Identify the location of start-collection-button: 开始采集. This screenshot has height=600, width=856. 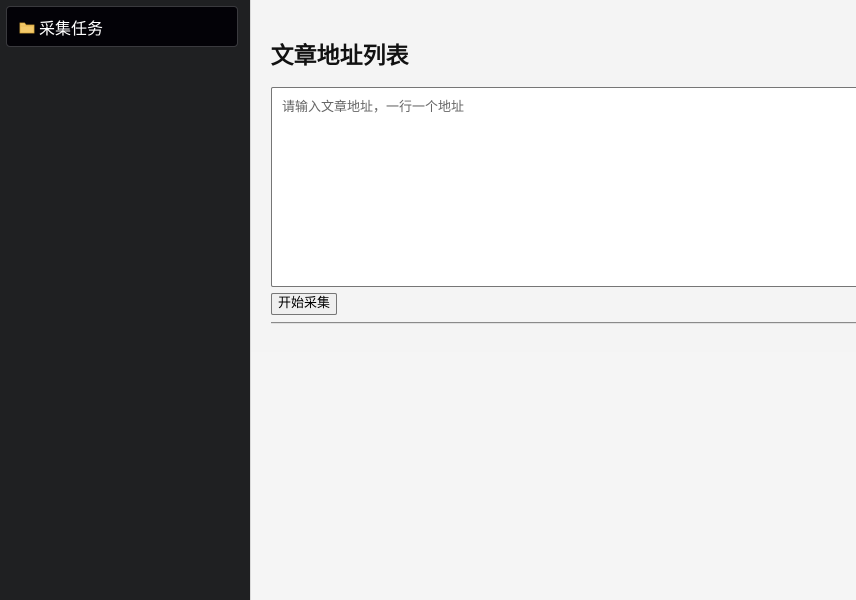
(304, 304).